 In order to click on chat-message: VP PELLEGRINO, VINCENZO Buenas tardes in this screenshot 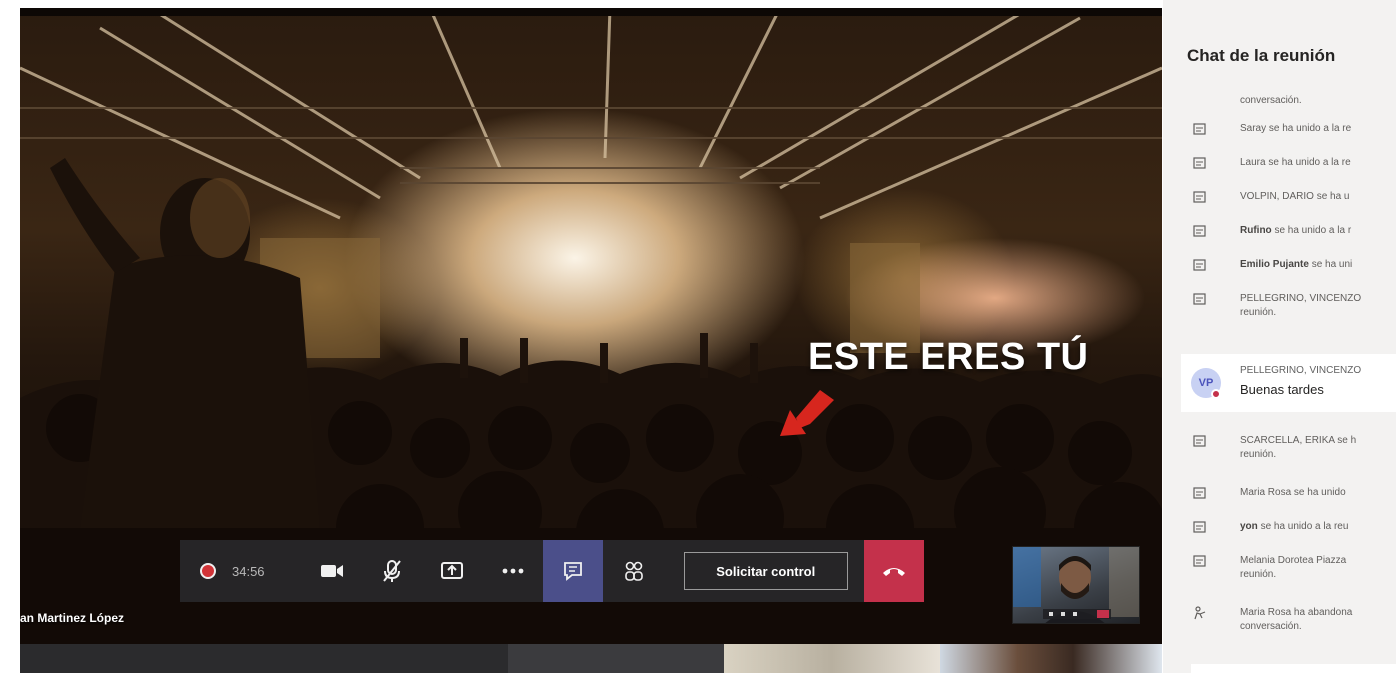, I will do `click(1288, 383)`.